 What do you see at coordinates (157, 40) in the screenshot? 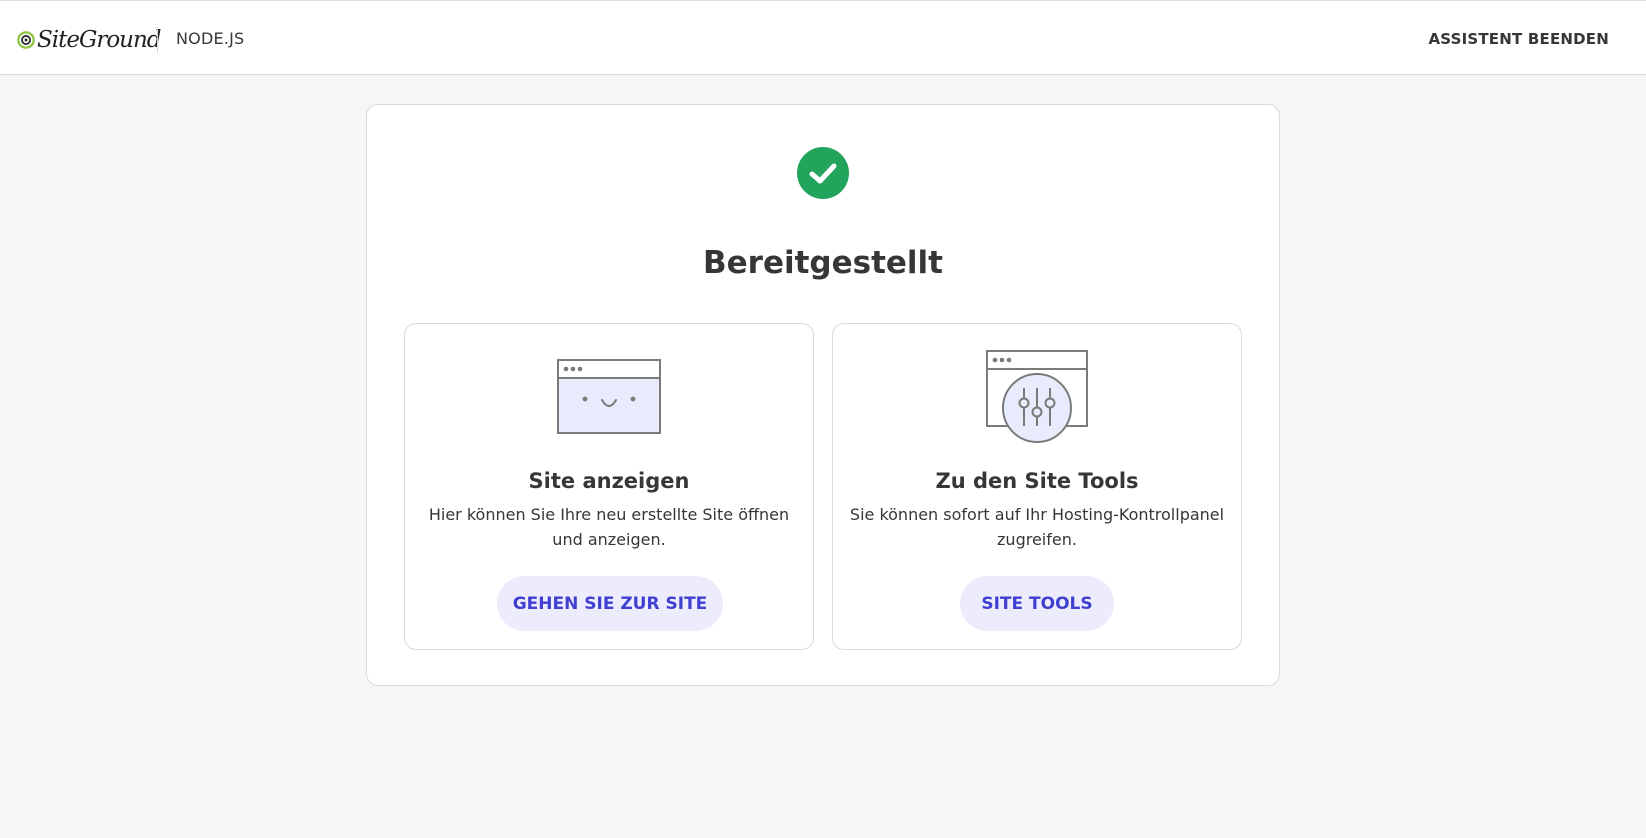
I see `header-divider` at bounding box center [157, 40].